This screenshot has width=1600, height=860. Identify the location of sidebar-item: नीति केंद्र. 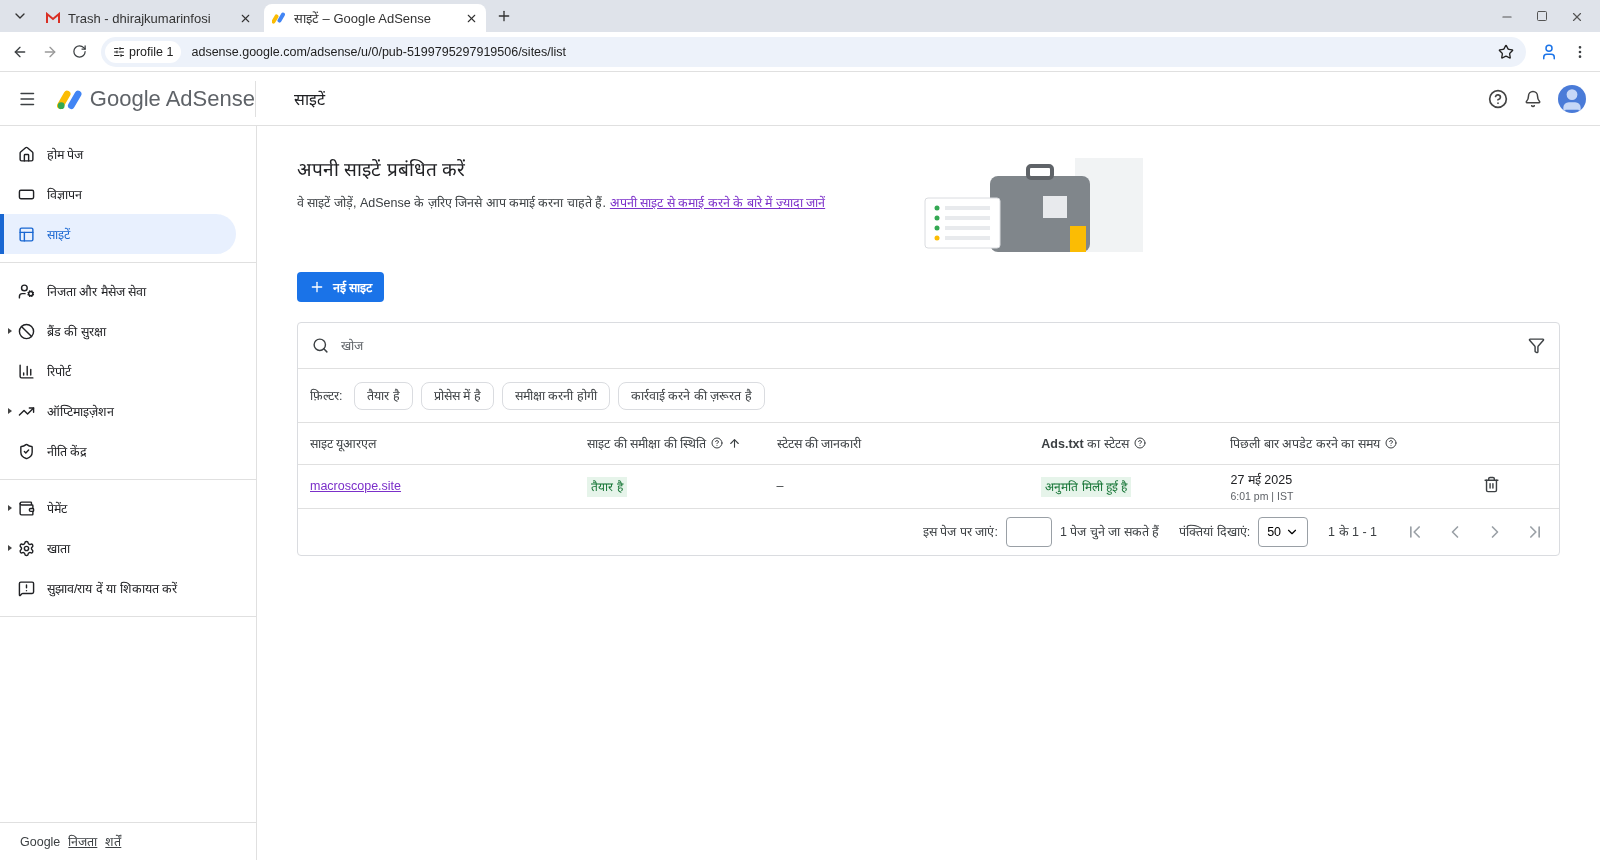
(118, 451).